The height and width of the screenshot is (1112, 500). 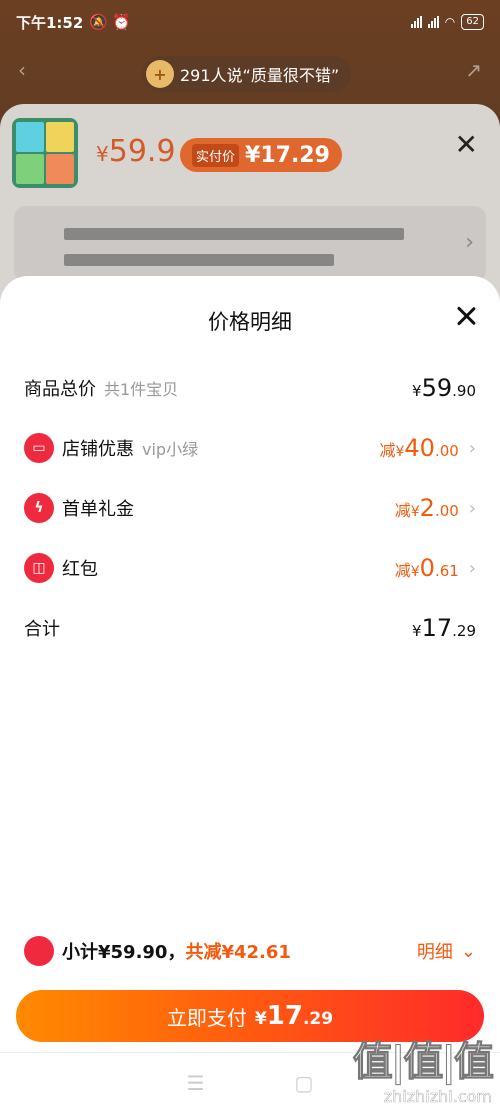 I want to click on status-bar: 下午1:52 🔕 ⏰ ◠ 62, so click(x=250, y=22).